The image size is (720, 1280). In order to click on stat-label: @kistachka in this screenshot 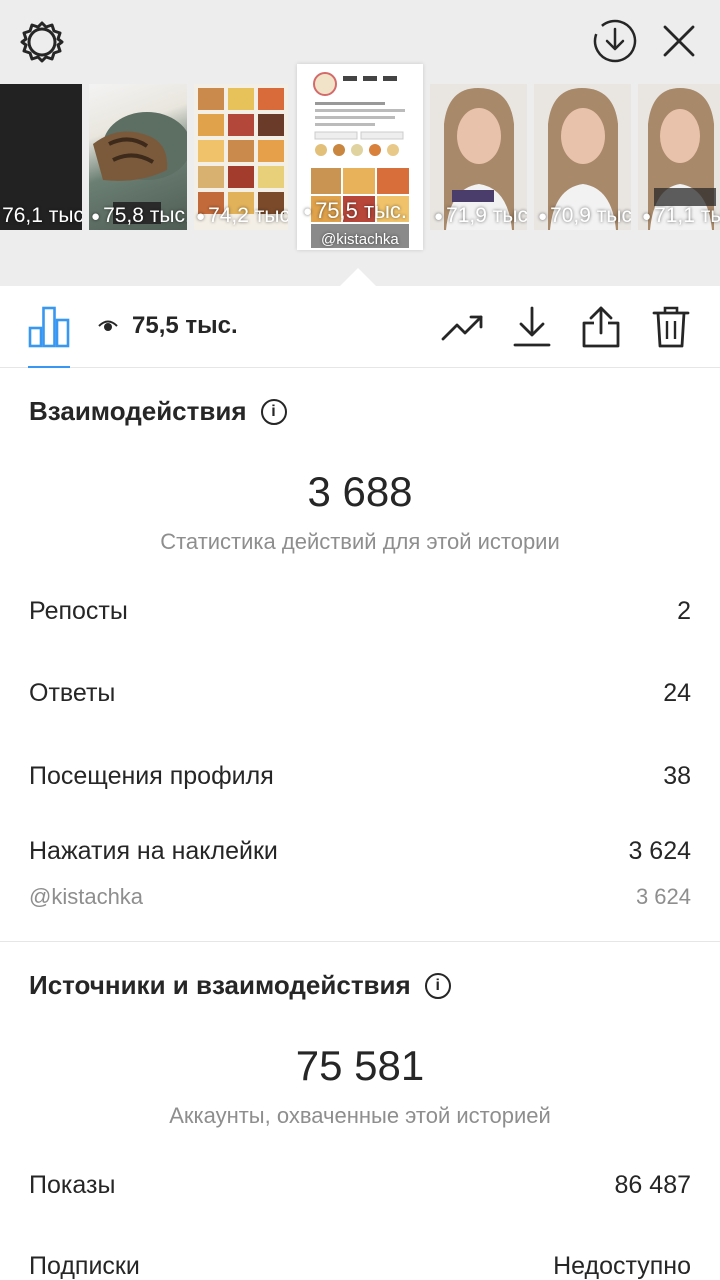, I will do `click(86, 896)`.